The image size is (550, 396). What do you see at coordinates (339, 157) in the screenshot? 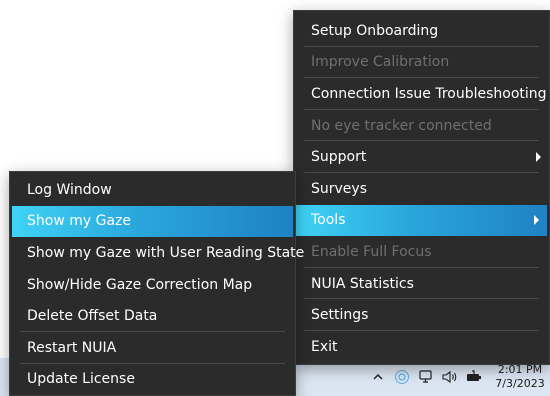
I see `menu-item-label: Support` at bounding box center [339, 157].